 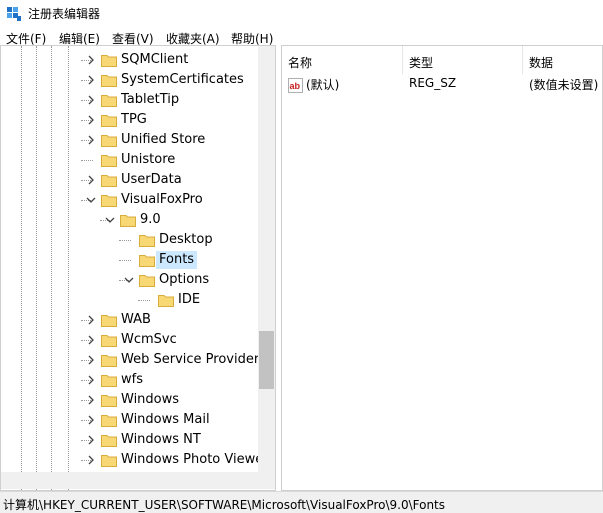 What do you see at coordinates (433, 83) in the screenshot?
I see `value-type-cell: REG_SZ` at bounding box center [433, 83].